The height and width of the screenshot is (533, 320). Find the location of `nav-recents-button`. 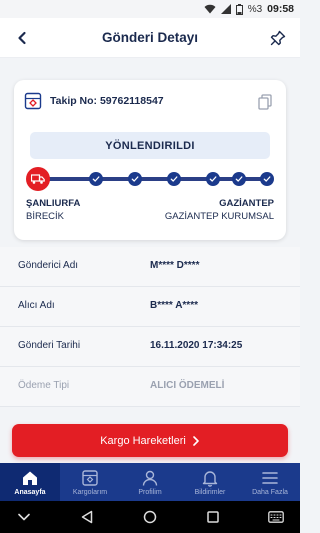

nav-recents-button is located at coordinates (213, 517).